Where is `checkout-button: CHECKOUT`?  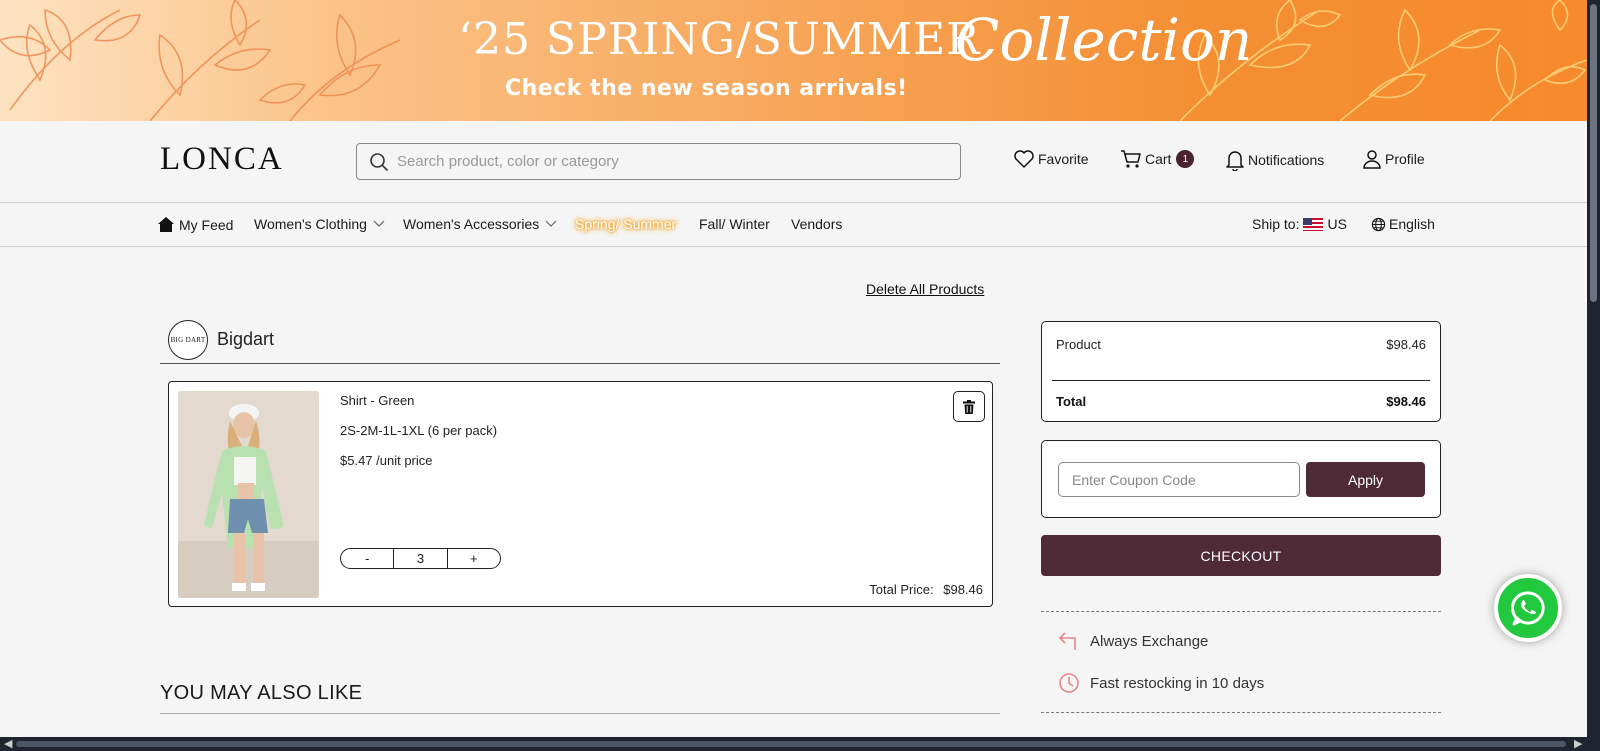 checkout-button: CHECKOUT is located at coordinates (1241, 555).